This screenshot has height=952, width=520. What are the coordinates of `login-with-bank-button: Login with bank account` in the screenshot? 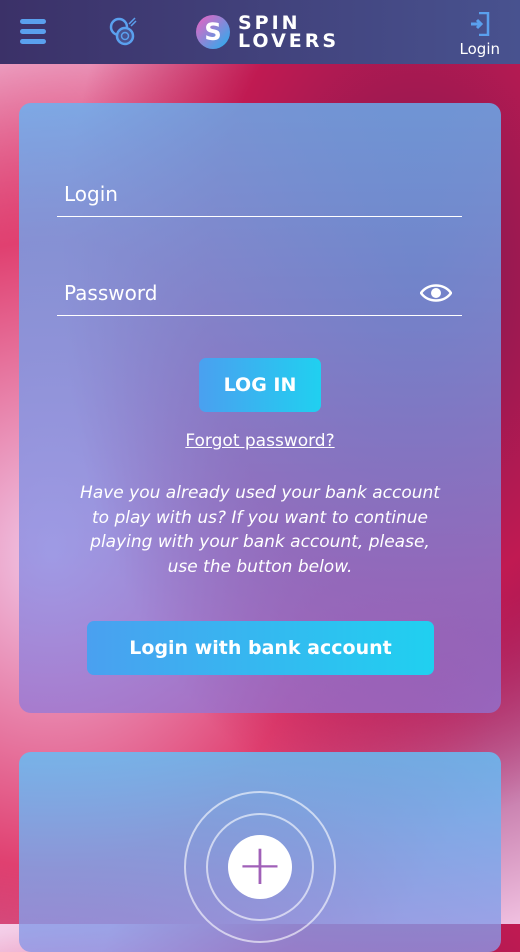 It's located at (260, 648).